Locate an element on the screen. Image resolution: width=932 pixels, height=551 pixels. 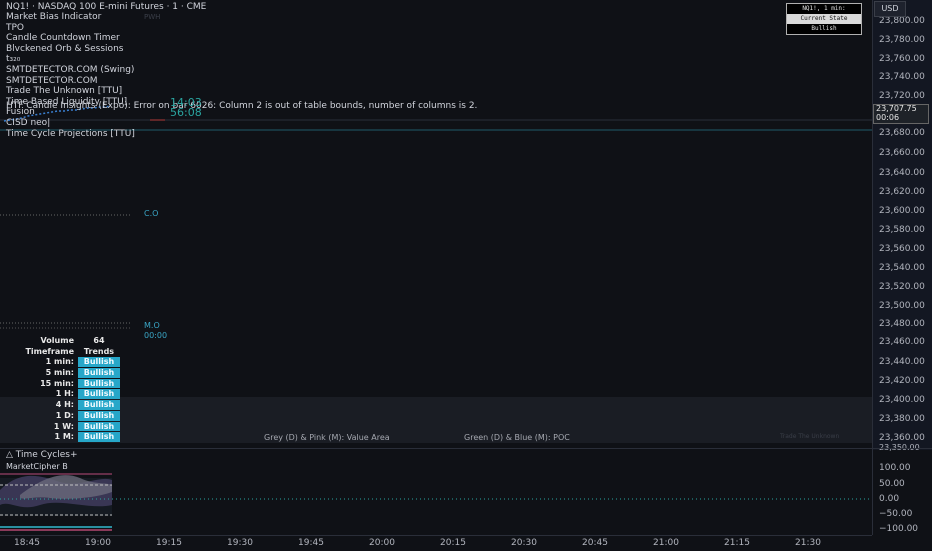
time-label: 20:15 is located at coordinates (453, 543).